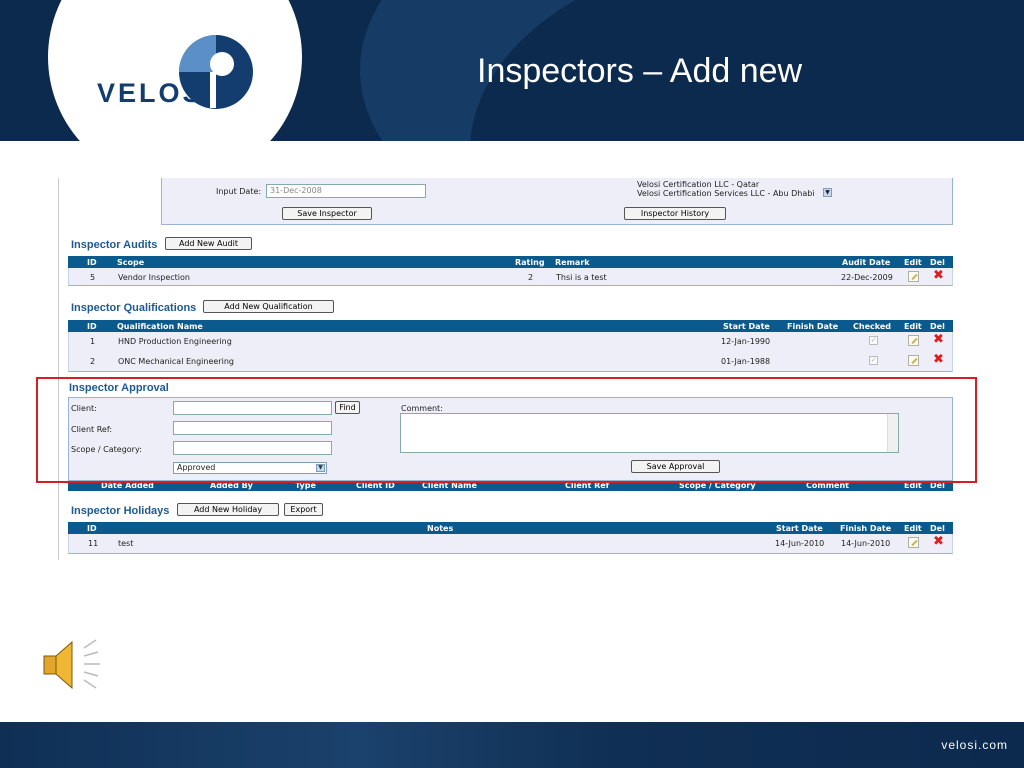  Describe the element at coordinates (327, 213) in the screenshot. I see `save-inspector-button: Save Inspector` at that location.